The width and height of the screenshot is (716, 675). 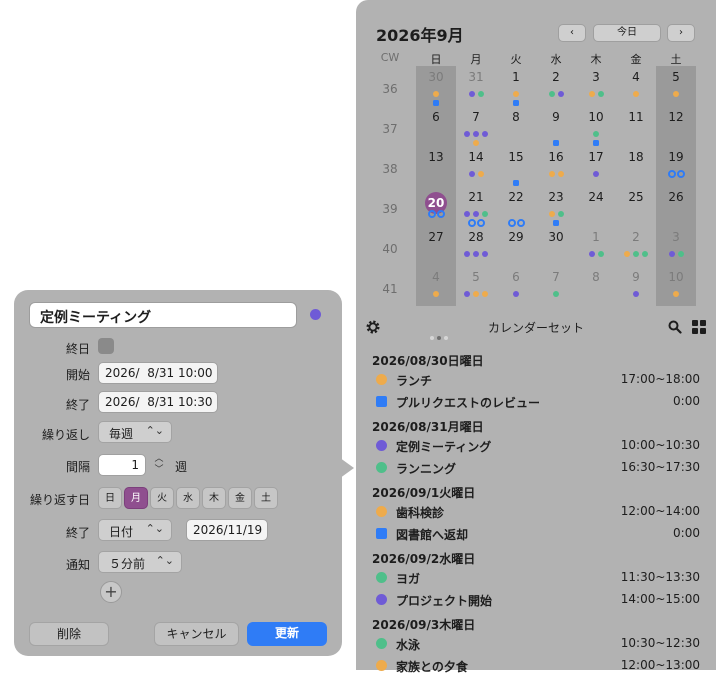 I want to click on day-cell: 18, so click(x=636, y=157).